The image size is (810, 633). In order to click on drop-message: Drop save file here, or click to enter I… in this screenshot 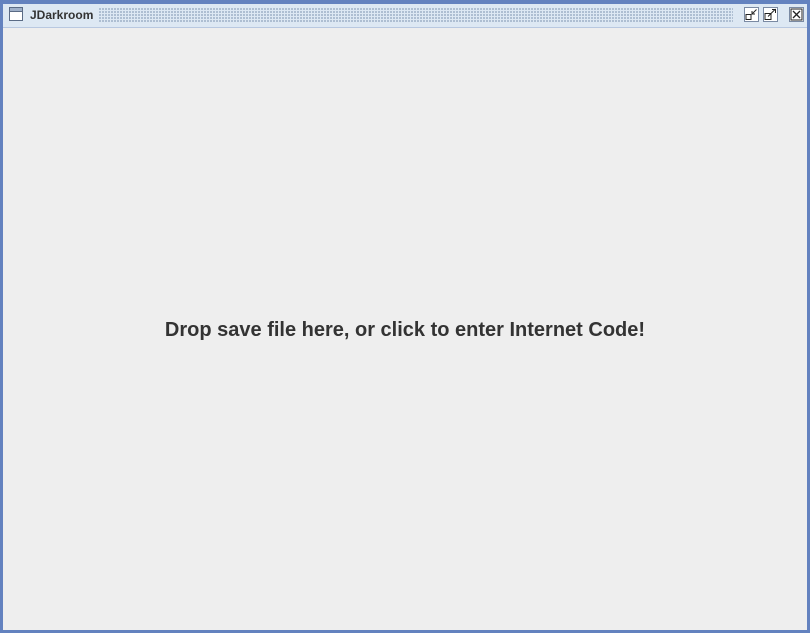, I will do `click(405, 330)`.